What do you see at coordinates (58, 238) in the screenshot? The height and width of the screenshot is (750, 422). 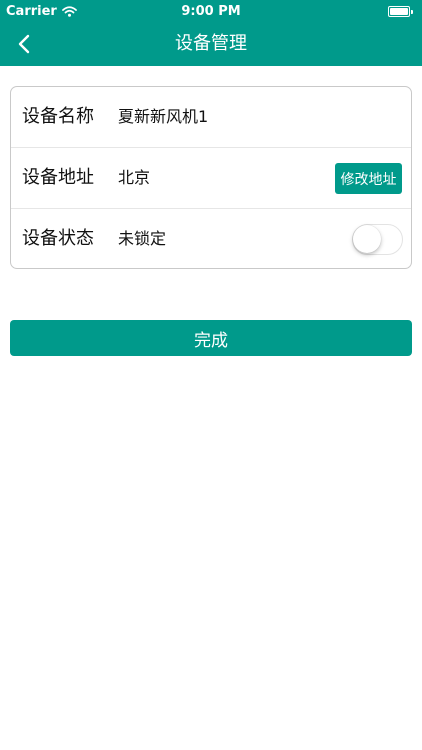 I see `device-status-label: 设备状态` at bounding box center [58, 238].